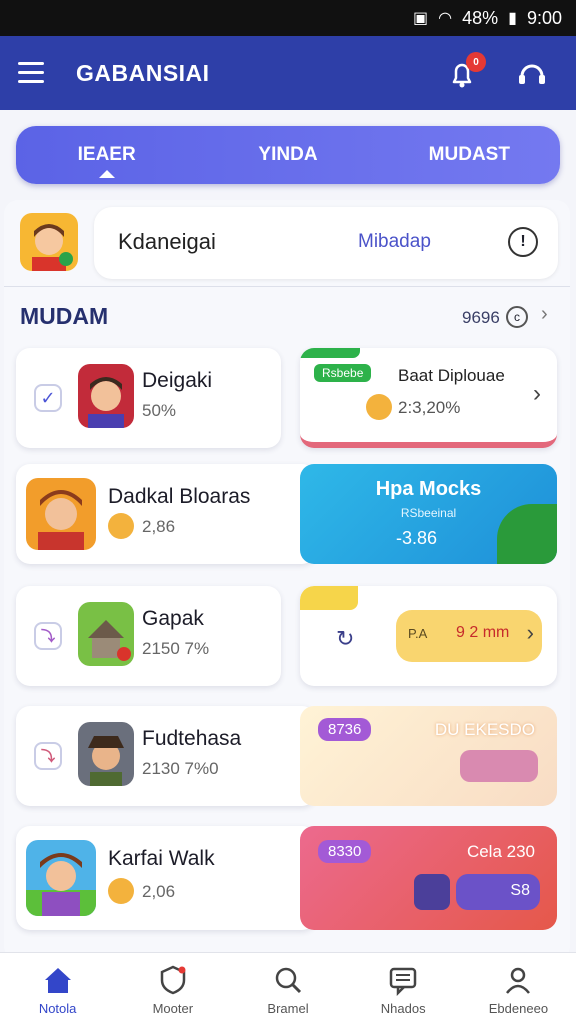 This screenshot has width=576, height=1024. I want to click on game-row-fudtehasa: ⤵ Fudtehasa 2130 7%0, so click(166, 756).